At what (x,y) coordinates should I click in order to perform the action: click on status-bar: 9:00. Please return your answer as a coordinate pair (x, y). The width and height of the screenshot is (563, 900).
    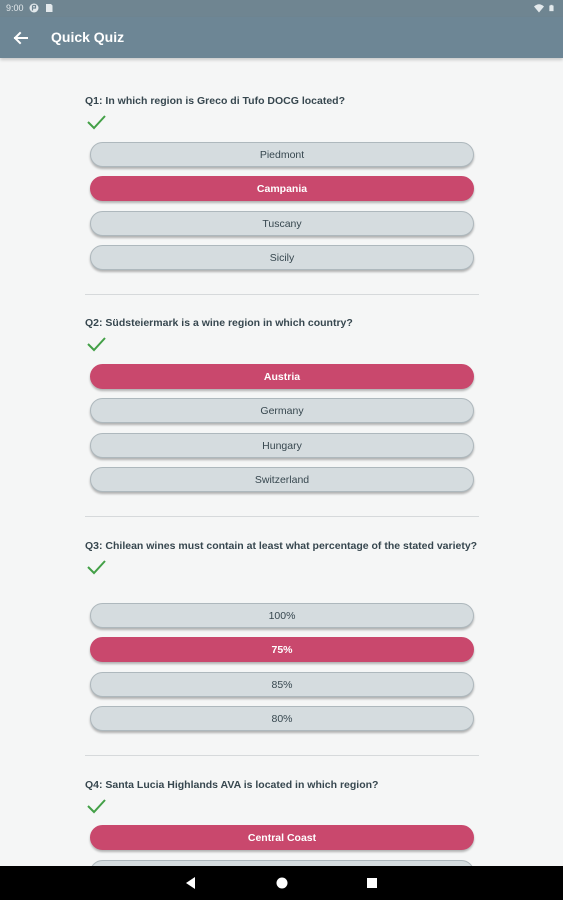
    Looking at the image, I should click on (281, 8).